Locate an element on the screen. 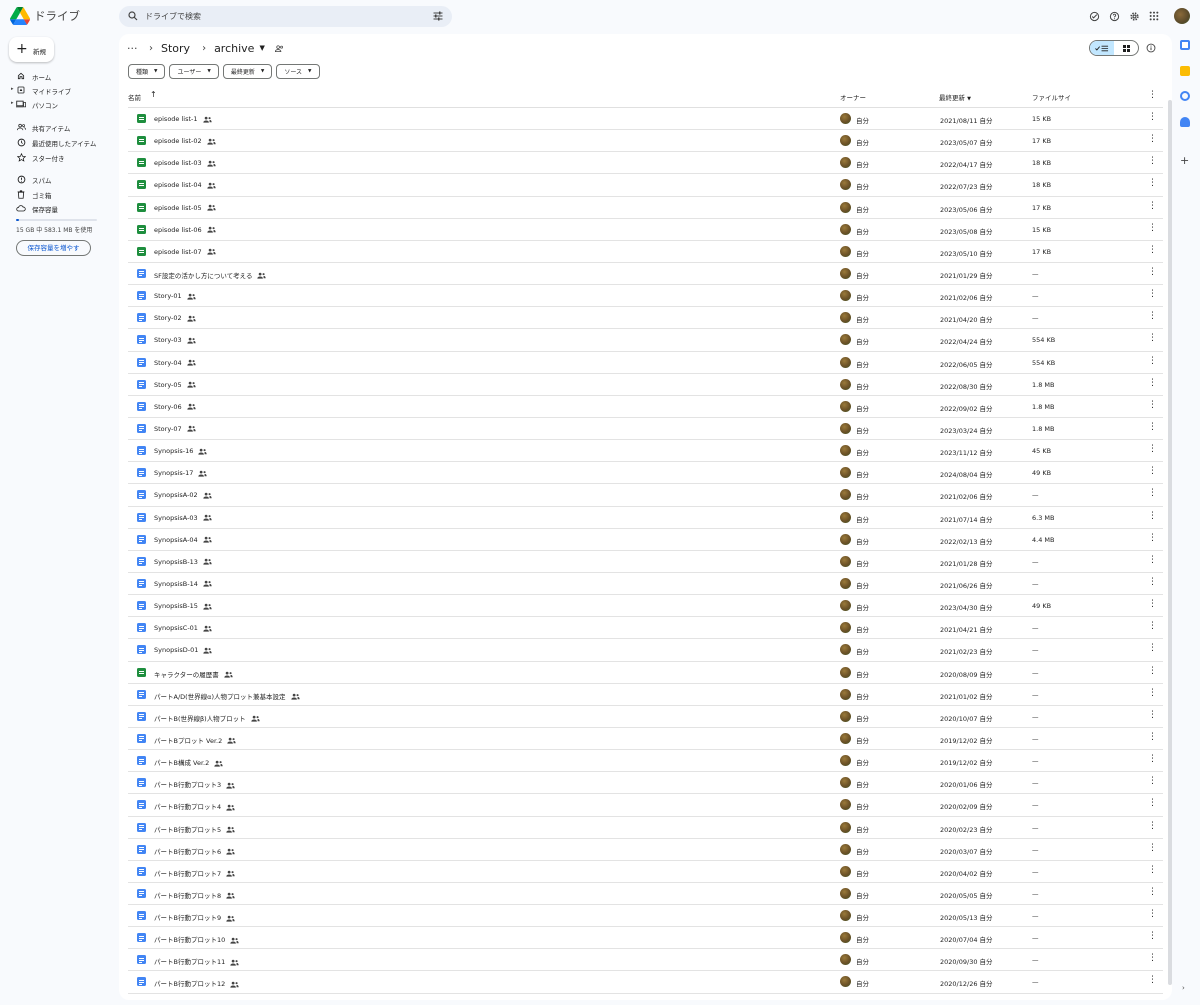  list-view-button is located at coordinates (1102, 48).